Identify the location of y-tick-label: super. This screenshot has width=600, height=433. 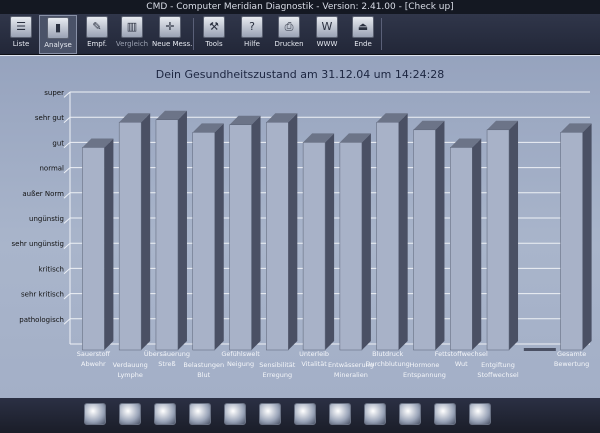
(54, 93).